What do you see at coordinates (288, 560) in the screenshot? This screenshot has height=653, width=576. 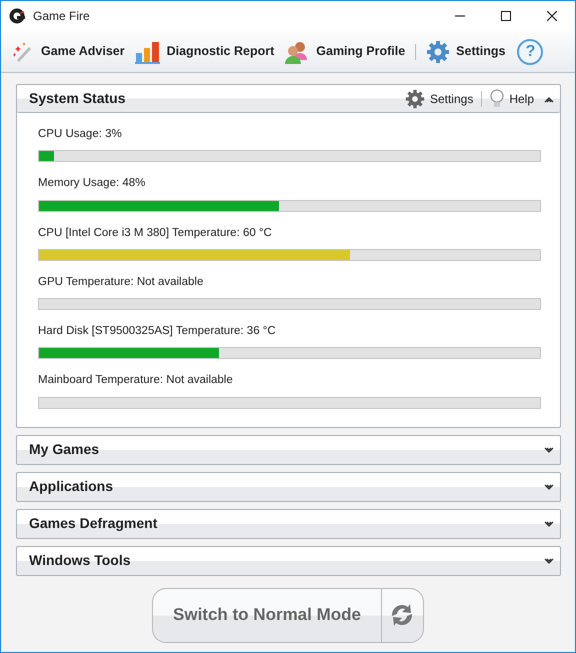 I see `section-header: Windows Tools` at bounding box center [288, 560].